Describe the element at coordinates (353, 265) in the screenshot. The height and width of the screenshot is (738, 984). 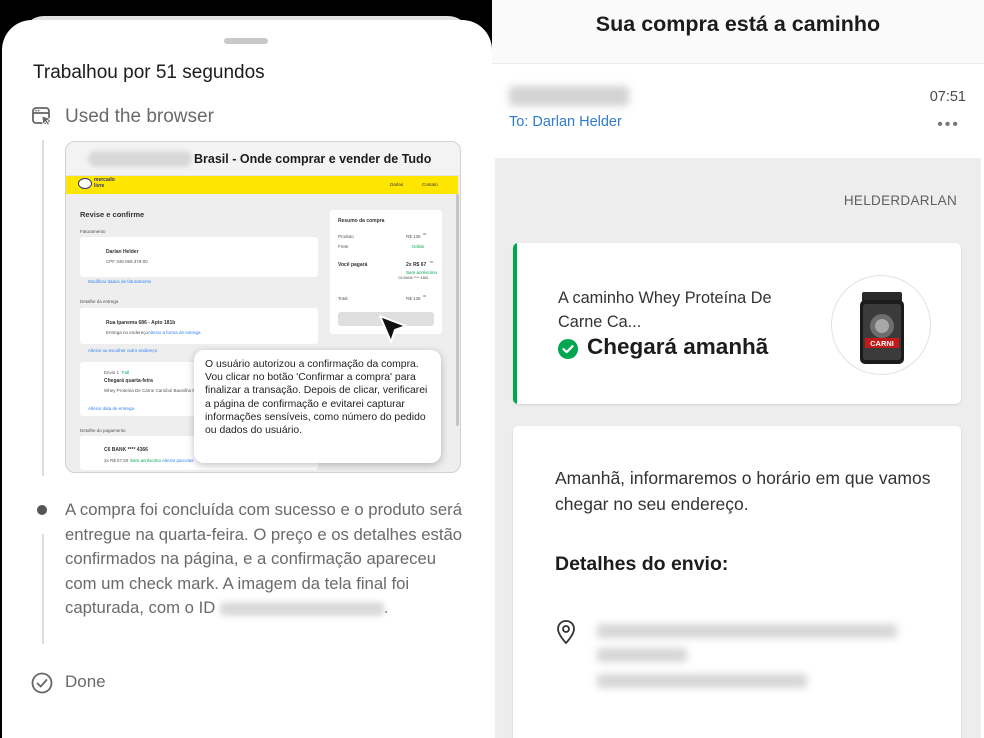
I see `summary-pay-label: Você pagará` at that location.